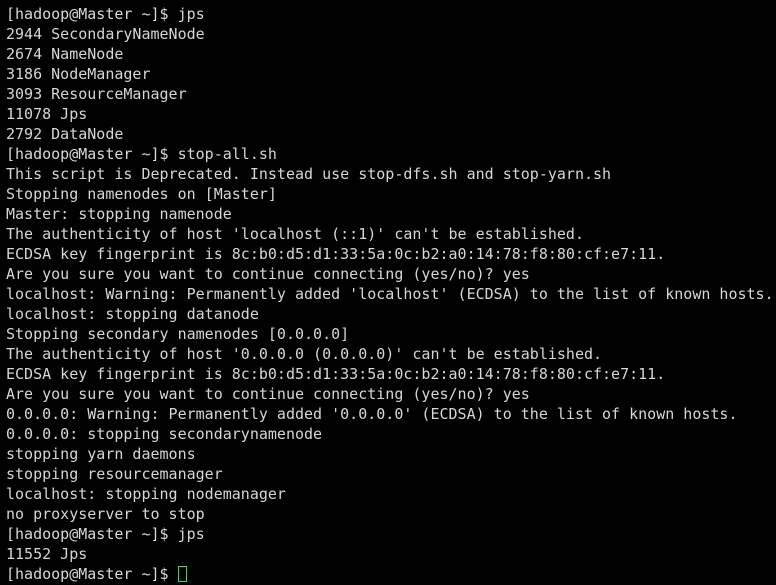  What do you see at coordinates (114, 474) in the screenshot?
I see `output-text: stopping resourcemanager` at bounding box center [114, 474].